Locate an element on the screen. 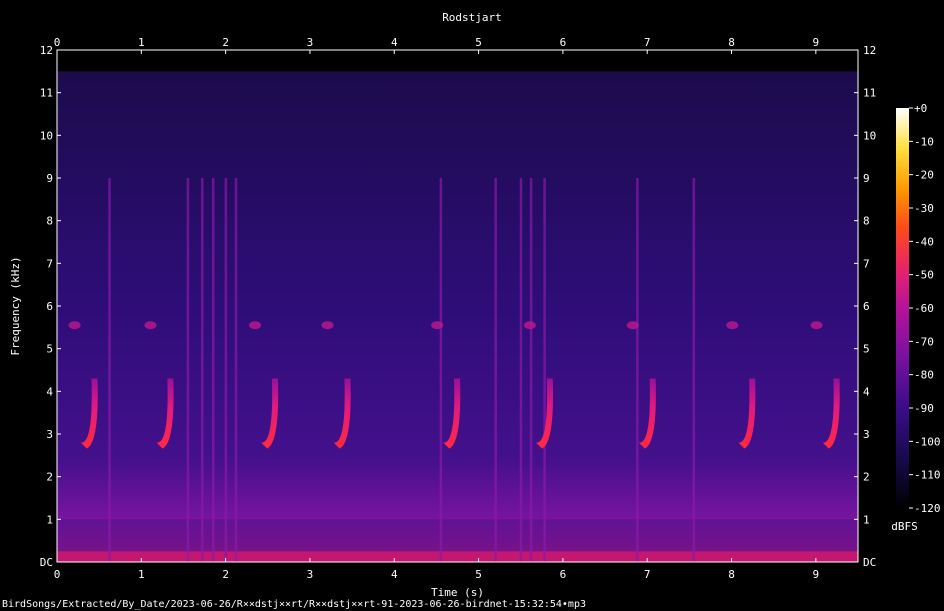  colorbar-tick-label: -120 is located at coordinates (927, 508).